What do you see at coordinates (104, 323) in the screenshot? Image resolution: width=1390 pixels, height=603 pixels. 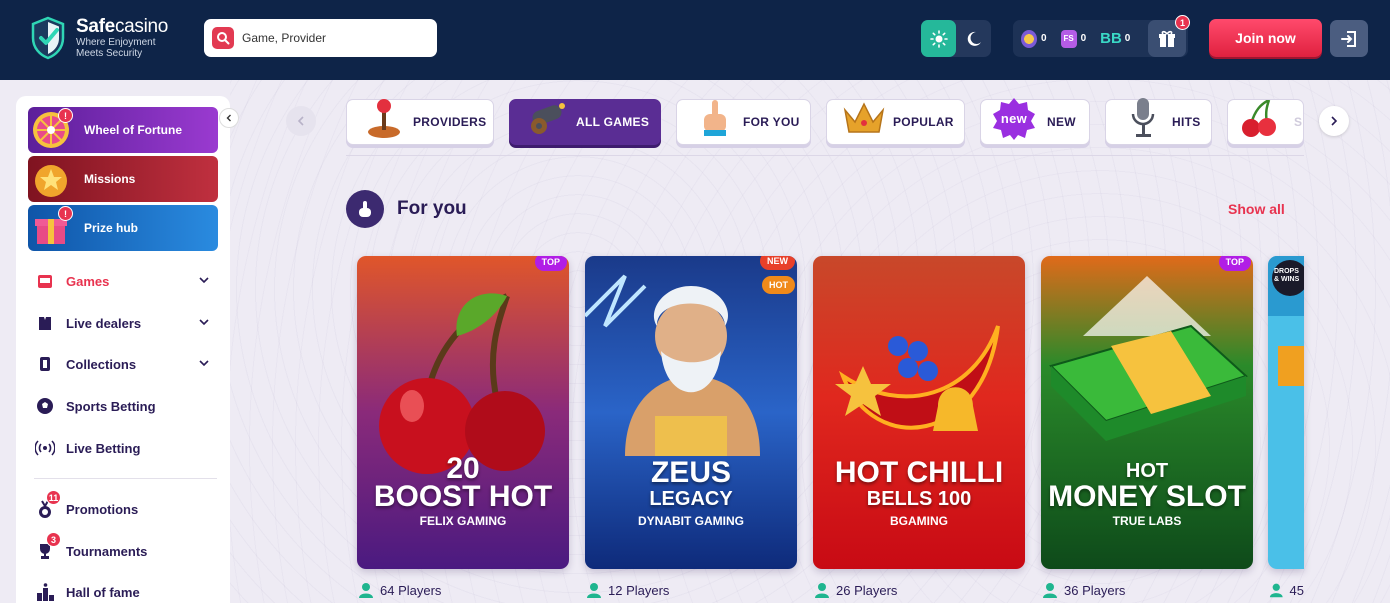 I see `sidebar-item-label: Live dealers` at bounding box center [104, 323].